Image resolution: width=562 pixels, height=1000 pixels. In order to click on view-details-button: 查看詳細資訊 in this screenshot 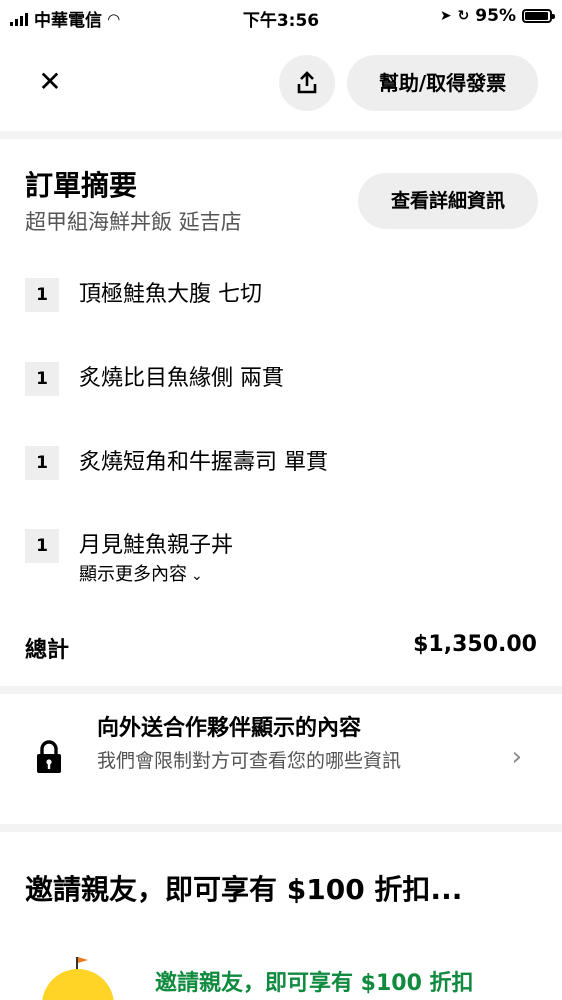, I will do `click(448, 201)`.